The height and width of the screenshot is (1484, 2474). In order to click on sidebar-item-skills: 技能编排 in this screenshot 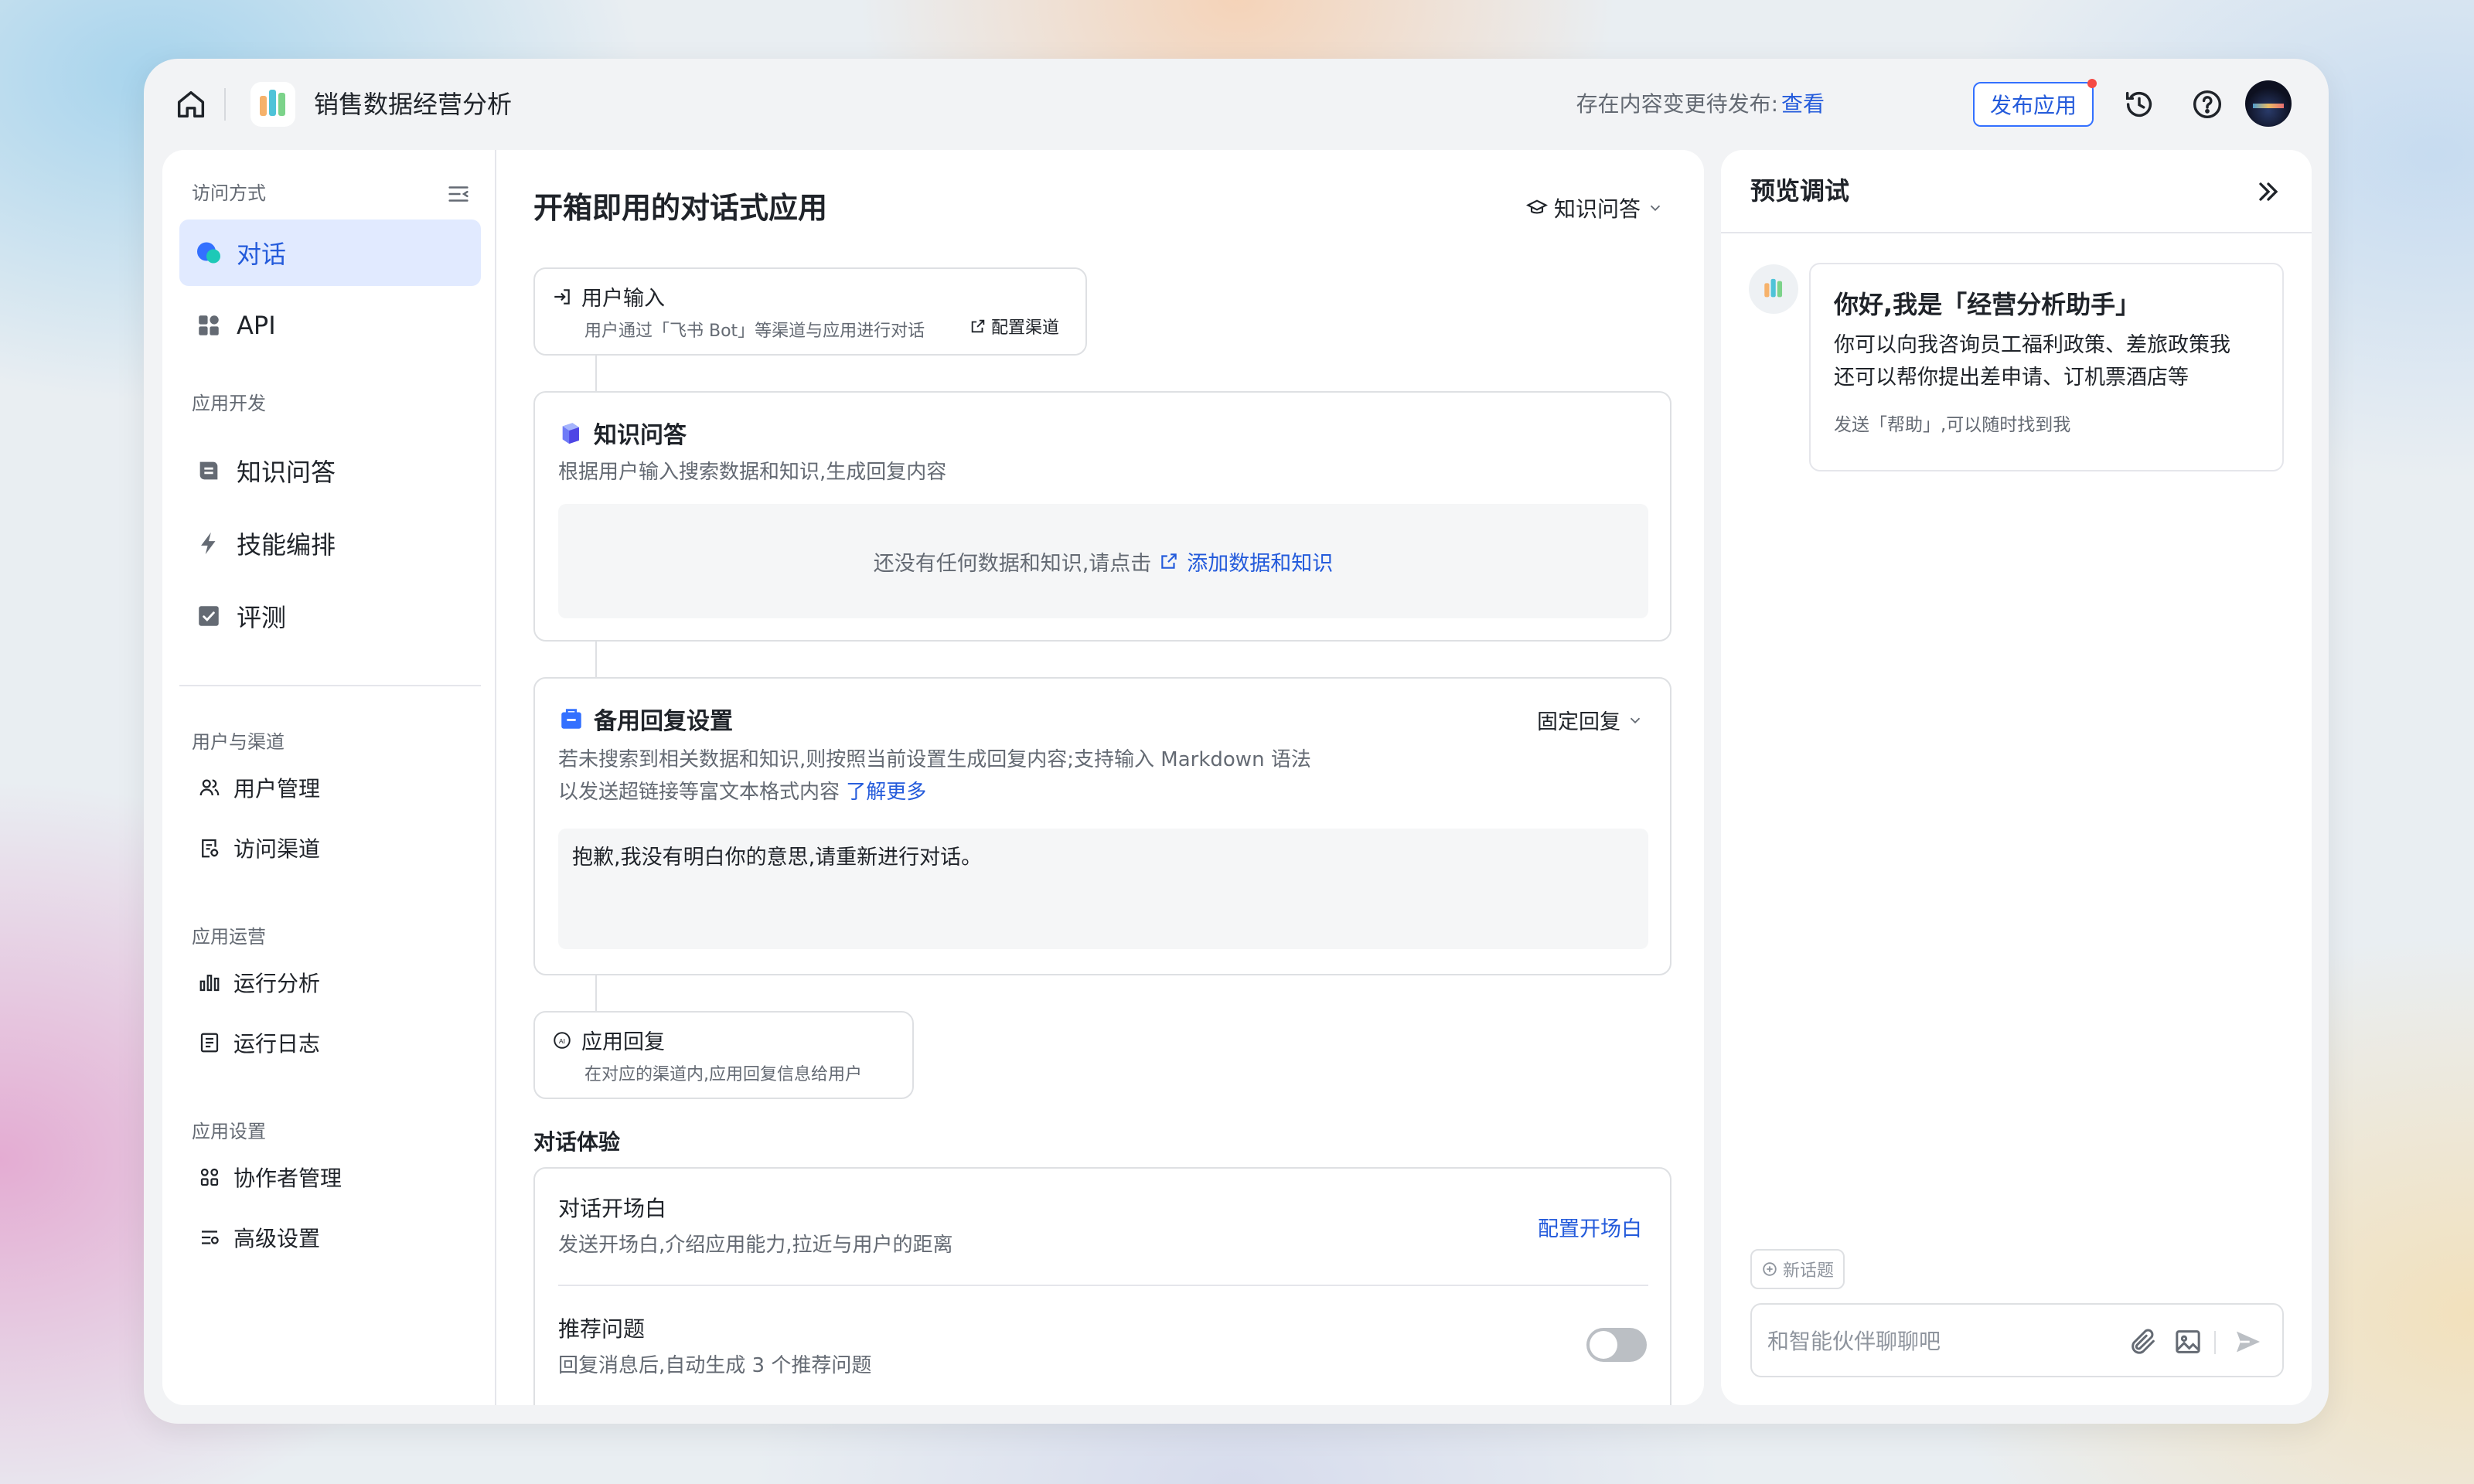, I will do `click(330, 543)`.